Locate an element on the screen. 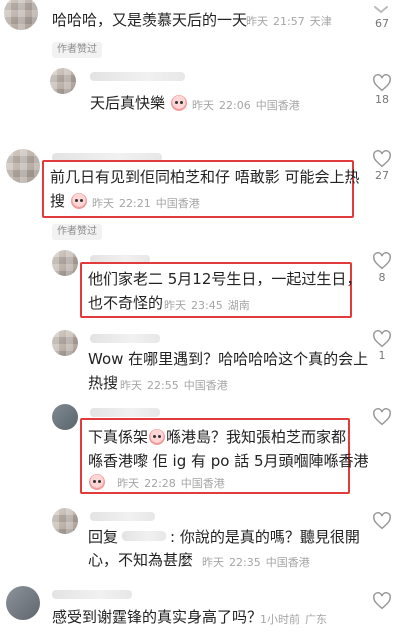 This screenshot has width=417, height=640. comment-meta: 1小时前 广东 is located at coordinates (293, 619).